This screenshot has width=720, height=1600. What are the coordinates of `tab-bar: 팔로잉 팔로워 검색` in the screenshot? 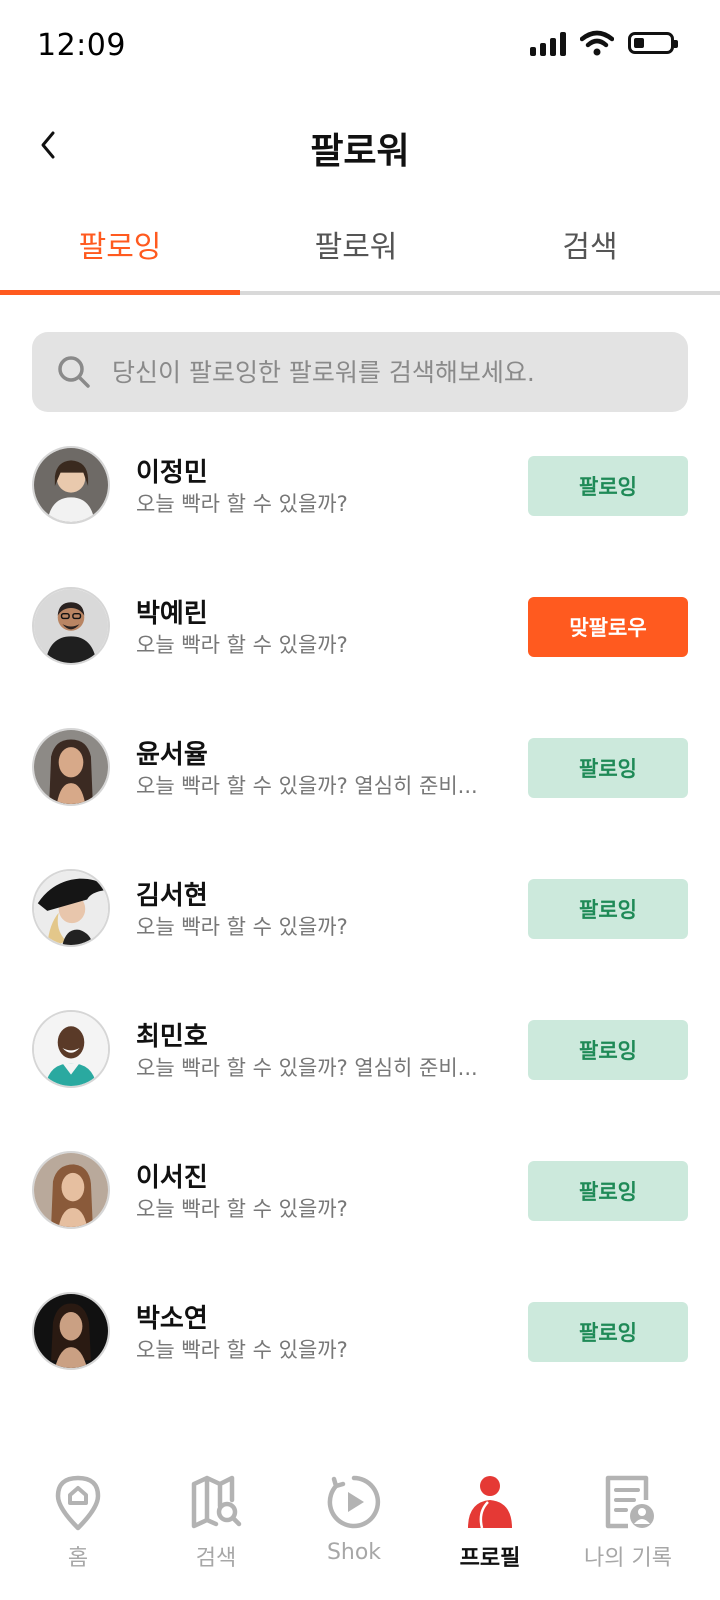 It's located at (360, 249).